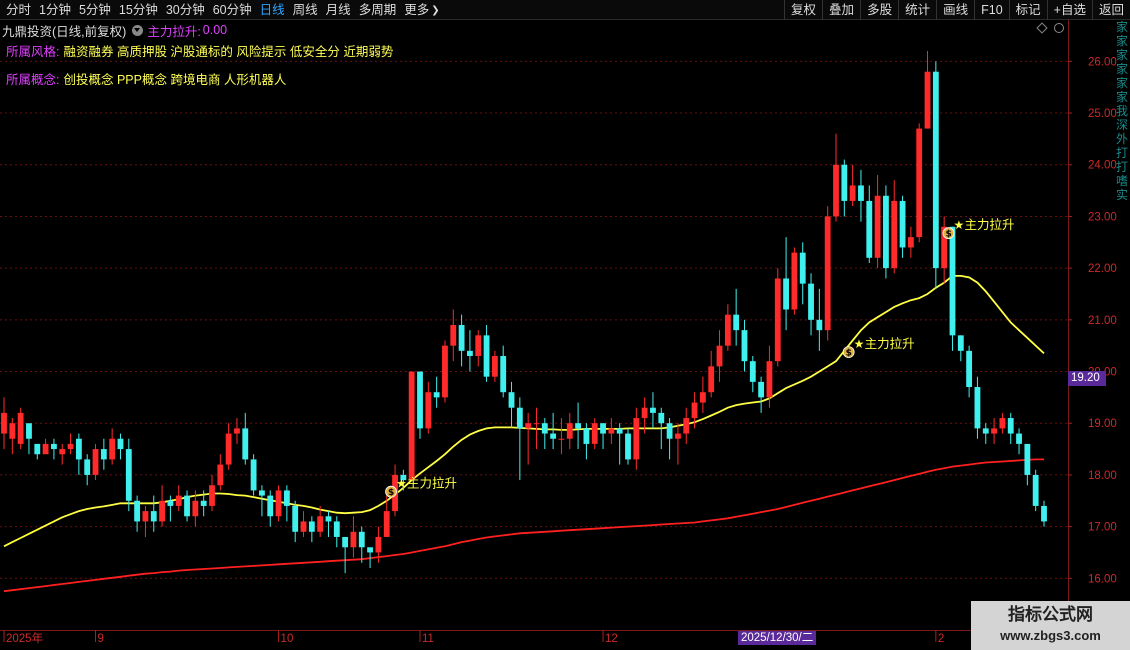 The width and height of the screenshot is (1130, 650). What do you see at coordinates (272, 10) in the screenshot?
I see `period-tab-6: 日线` at bounding box center [272, 10].